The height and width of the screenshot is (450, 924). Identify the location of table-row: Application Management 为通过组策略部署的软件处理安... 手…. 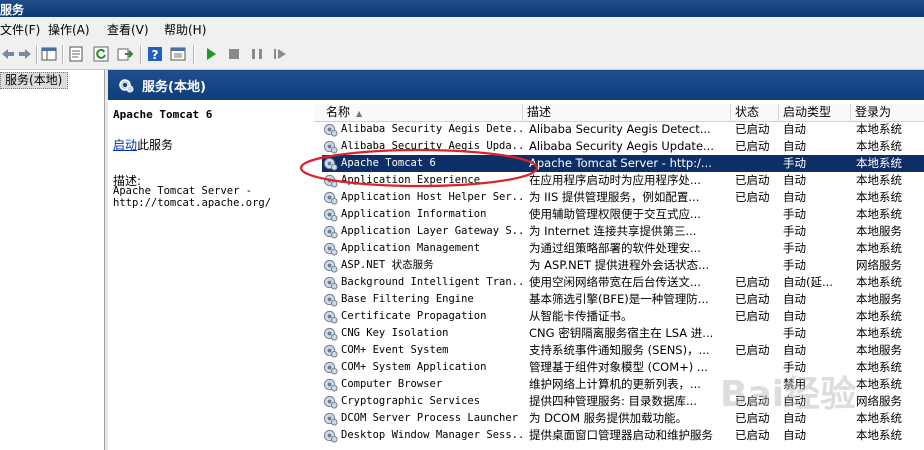
(623, 248).